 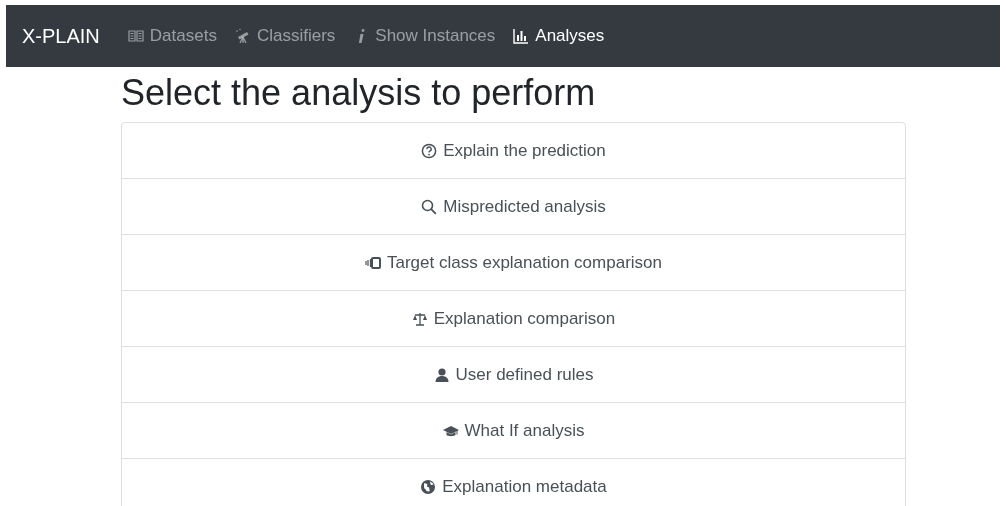 What do you see at coordinates (559, 36) in the screenshot?
I see `nav-link: Analyses` at bounding box center [559, 36].